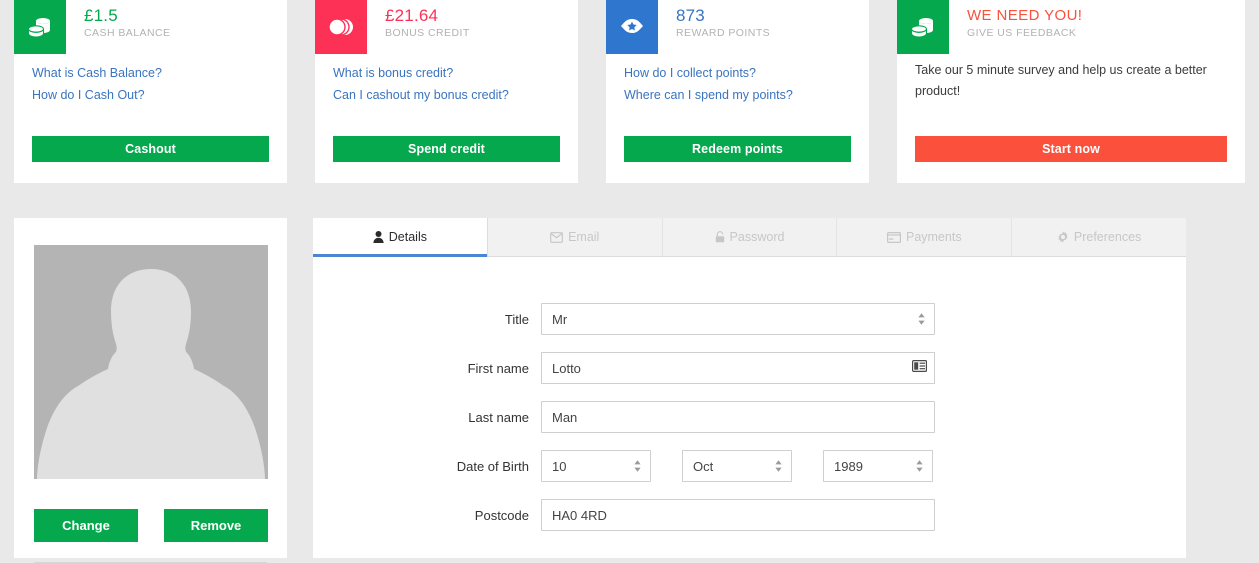 This screenshot has width=1259, height=563. I want to click on change-photo-button: Change, so click(86, 525).